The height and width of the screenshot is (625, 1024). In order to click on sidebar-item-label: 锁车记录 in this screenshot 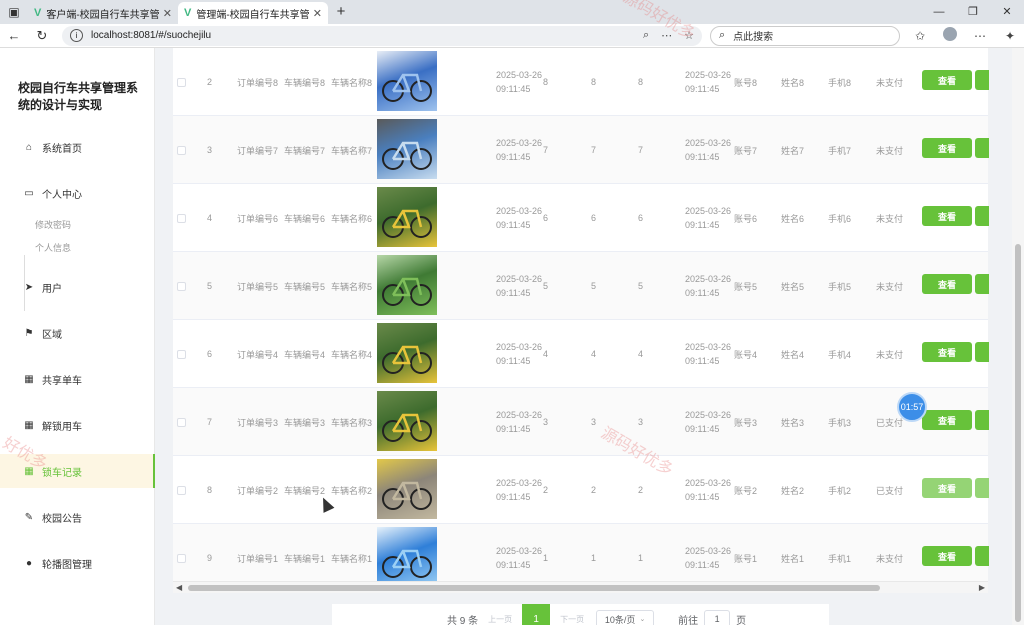, I will do `click(62, 473)`.